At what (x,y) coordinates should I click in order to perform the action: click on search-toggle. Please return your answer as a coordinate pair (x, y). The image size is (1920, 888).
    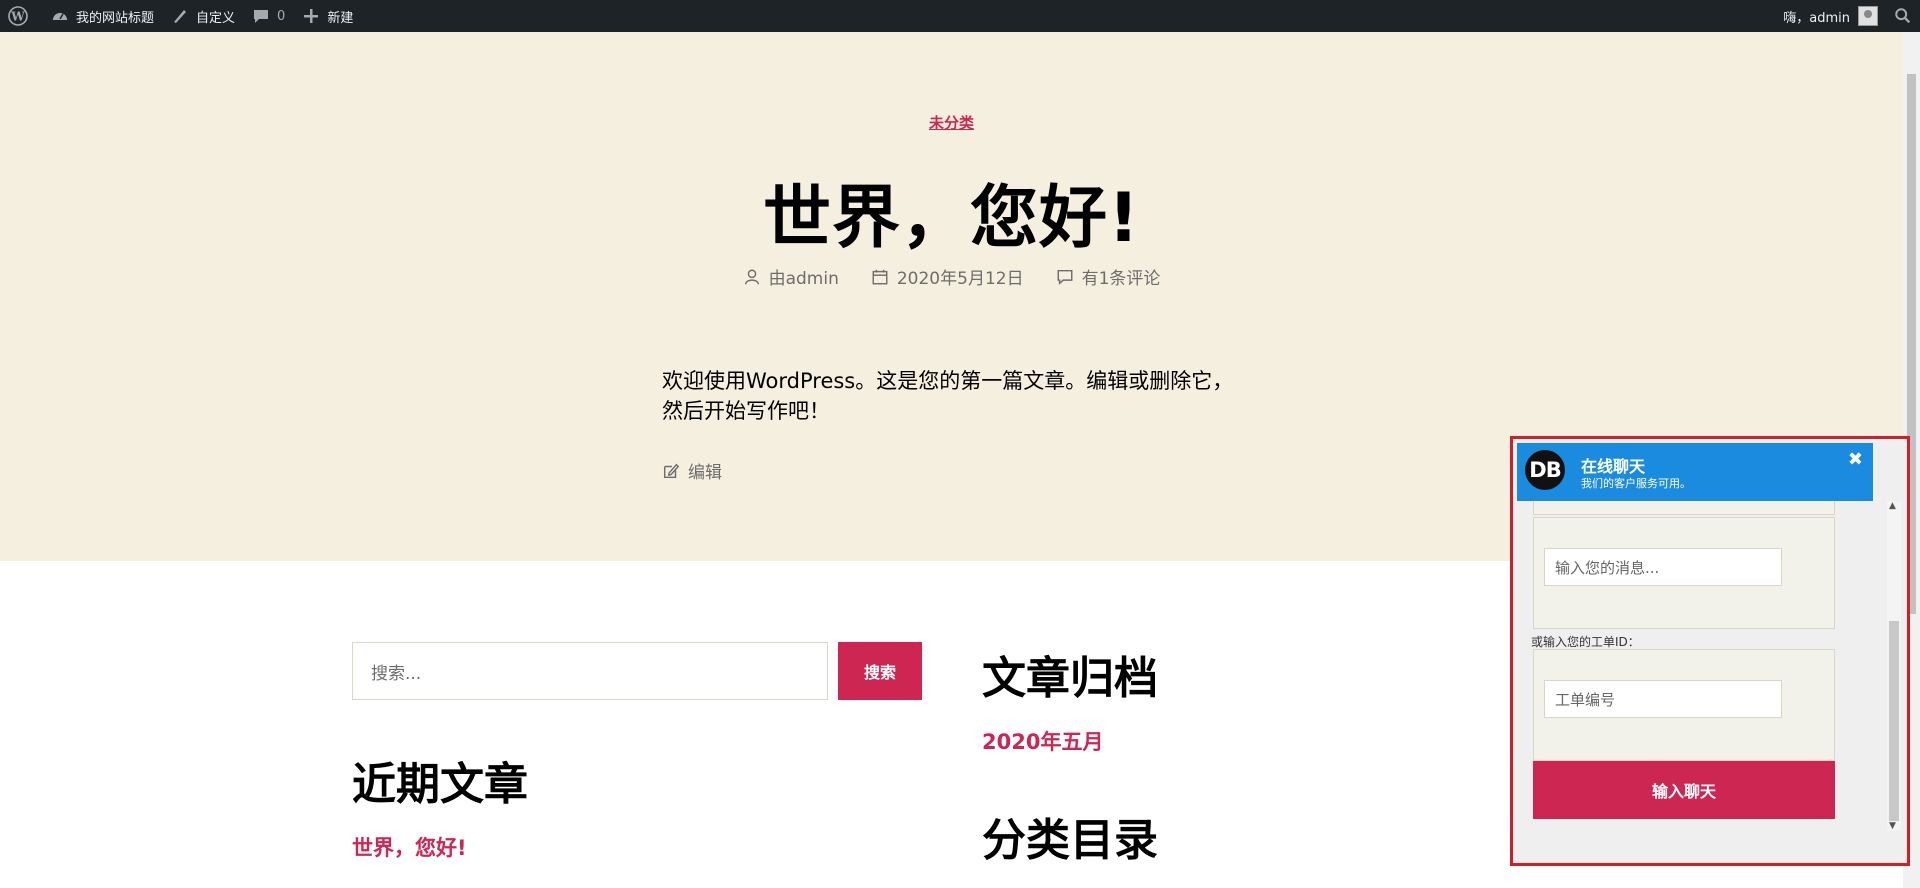
    Looking at the image, I should click on (1903, 16).